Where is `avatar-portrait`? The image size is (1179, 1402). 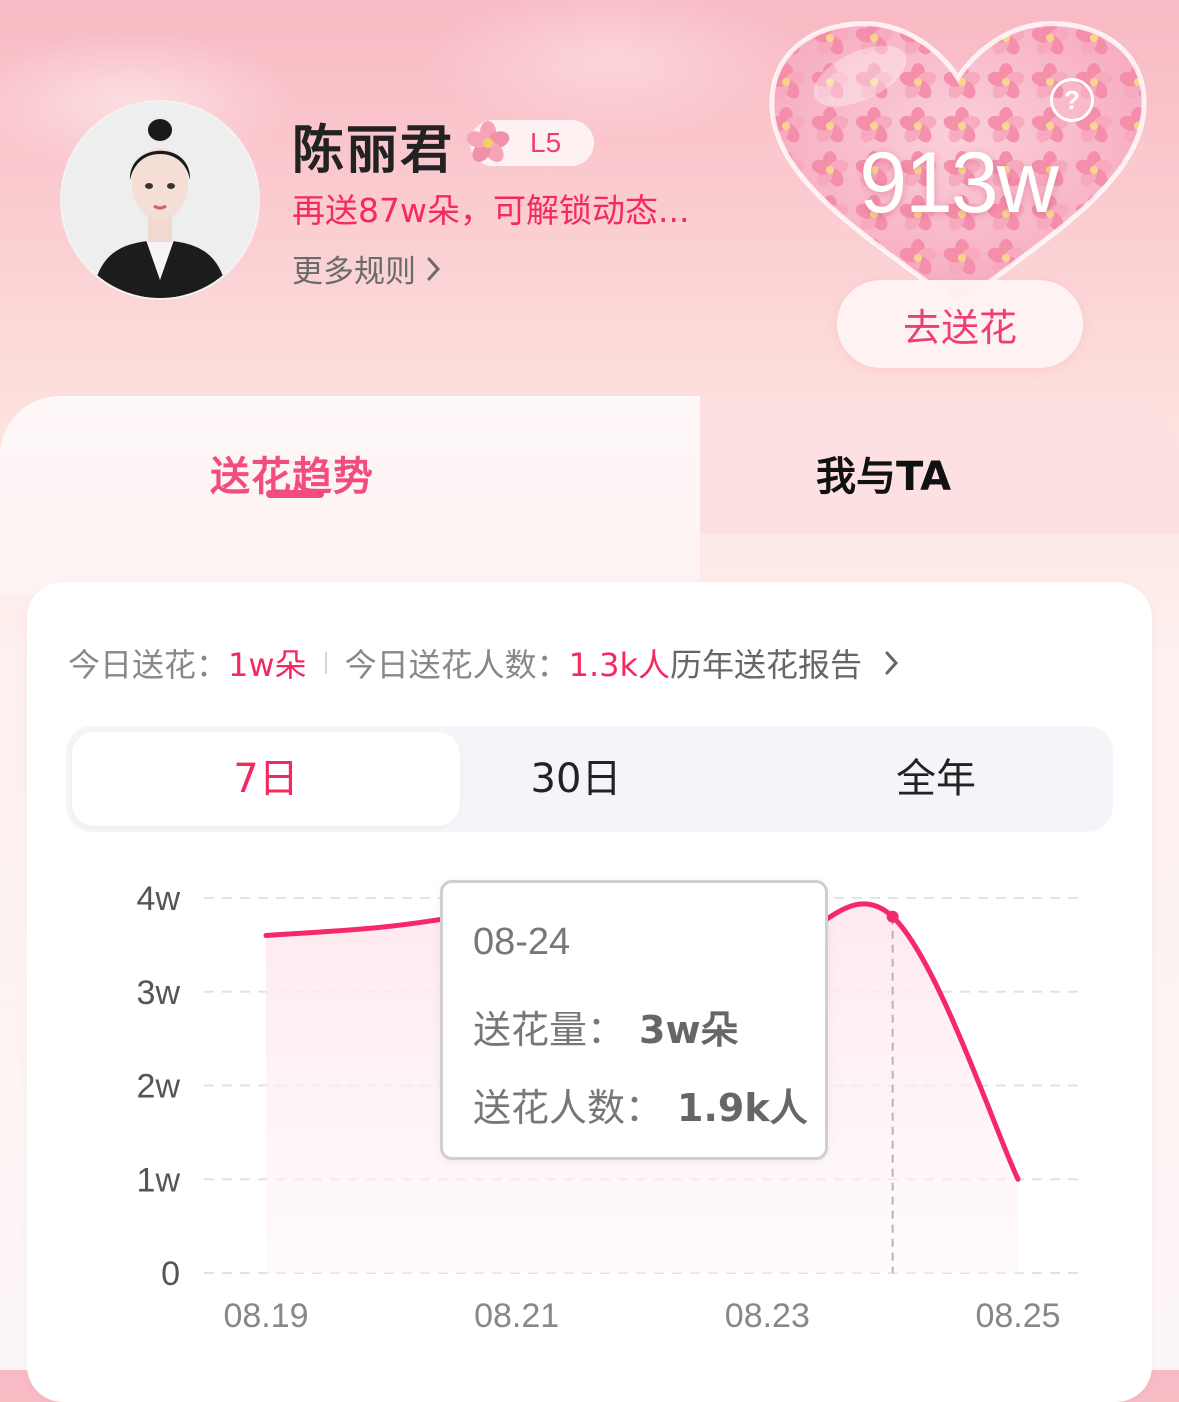 avatar-portrait is located at coordinates (160, 200).